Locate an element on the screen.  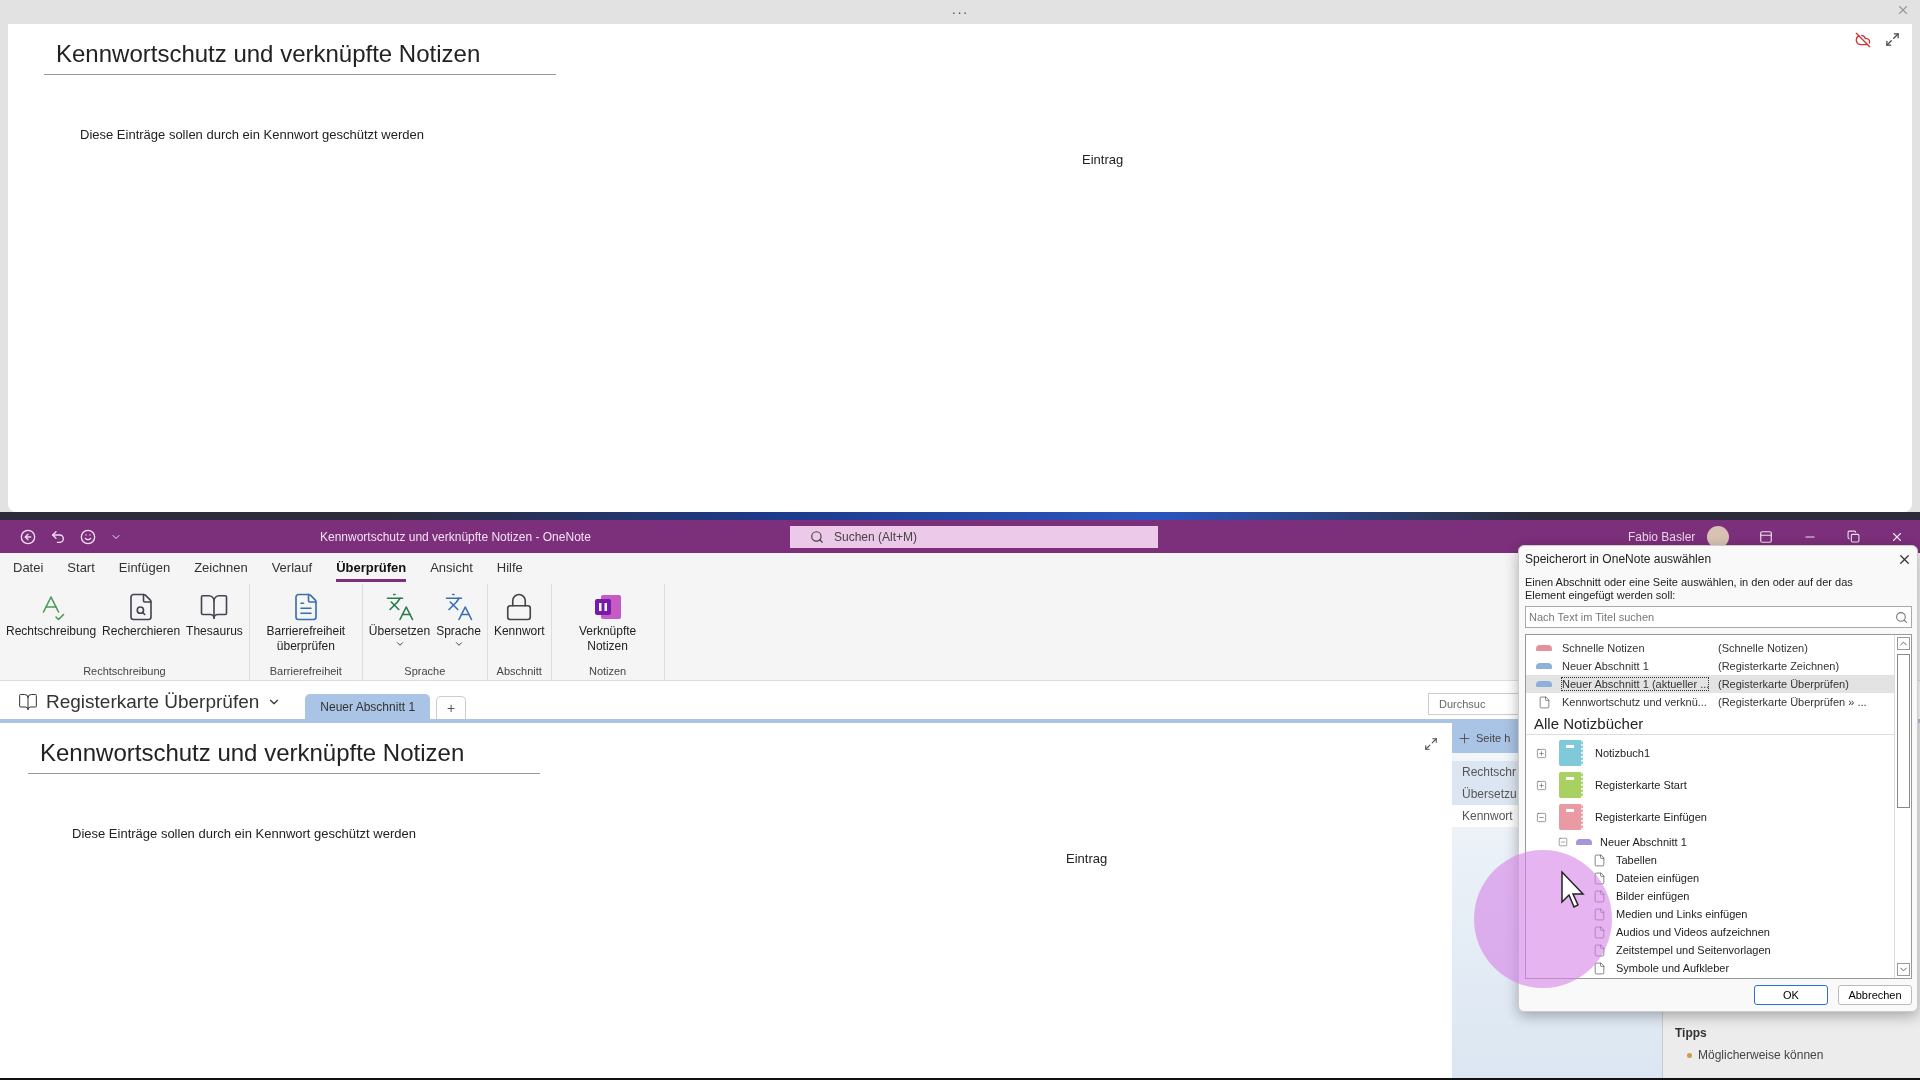
notebook-item: Registerkarte Start is located at coordinates (1710, 785).